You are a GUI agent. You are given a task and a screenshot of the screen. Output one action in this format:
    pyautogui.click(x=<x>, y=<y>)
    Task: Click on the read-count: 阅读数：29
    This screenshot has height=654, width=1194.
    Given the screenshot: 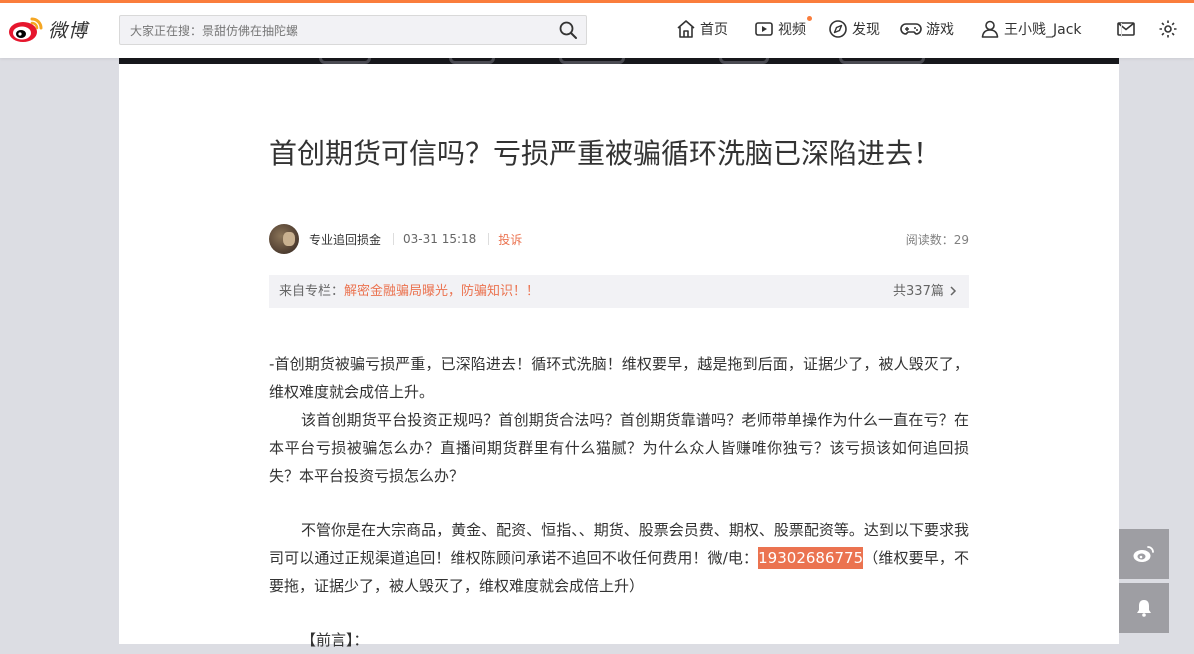 What is the action you would take?
    pyautogui.click(x=937, y=239)
    